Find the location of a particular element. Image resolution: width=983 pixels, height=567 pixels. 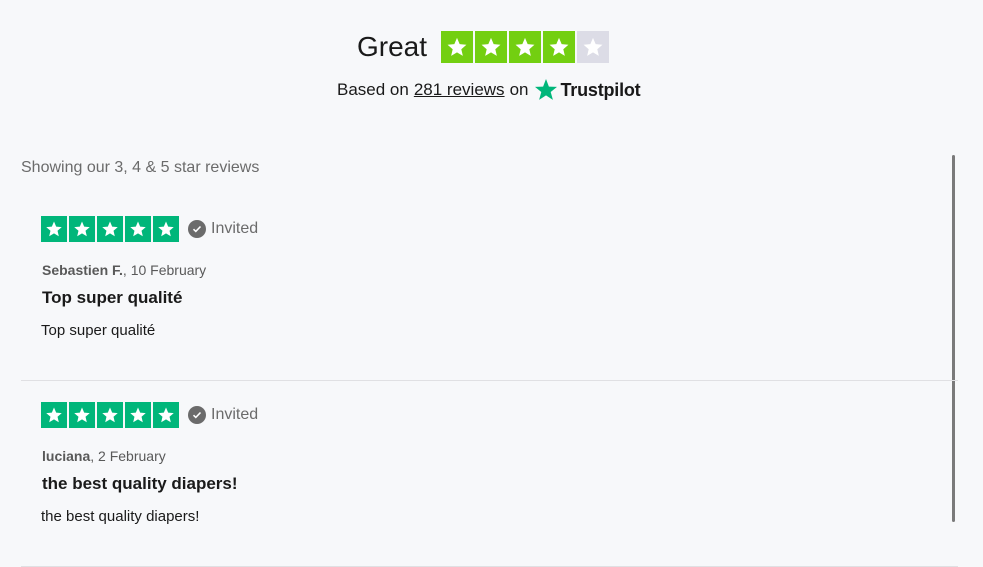

review-body: Top super qualité is located at coordinates (98, 330).